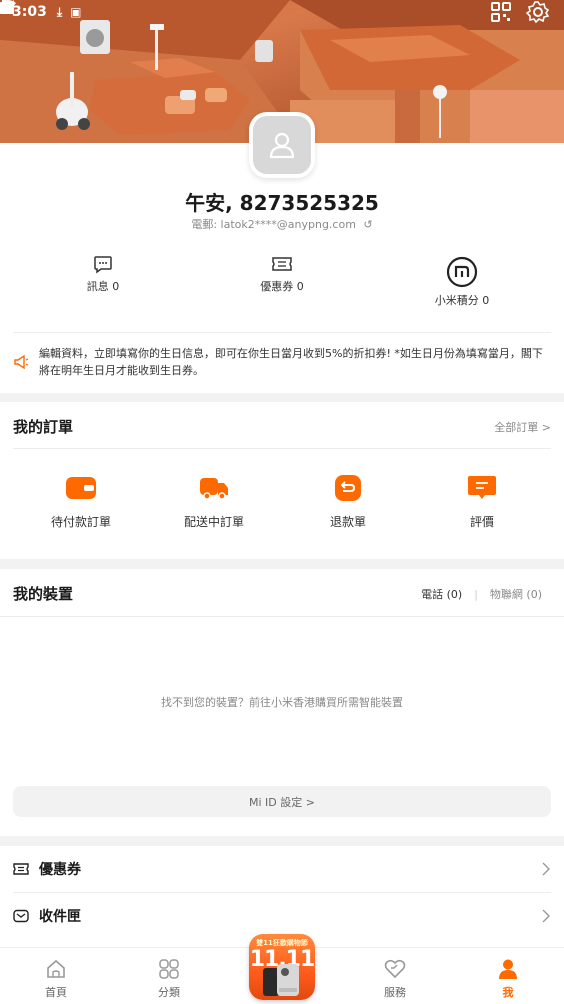 This screenshot has height=1004, width=564. Describe the element at coordinates (81, 488) in the screenshot. I see `wallet-icon` at that location.